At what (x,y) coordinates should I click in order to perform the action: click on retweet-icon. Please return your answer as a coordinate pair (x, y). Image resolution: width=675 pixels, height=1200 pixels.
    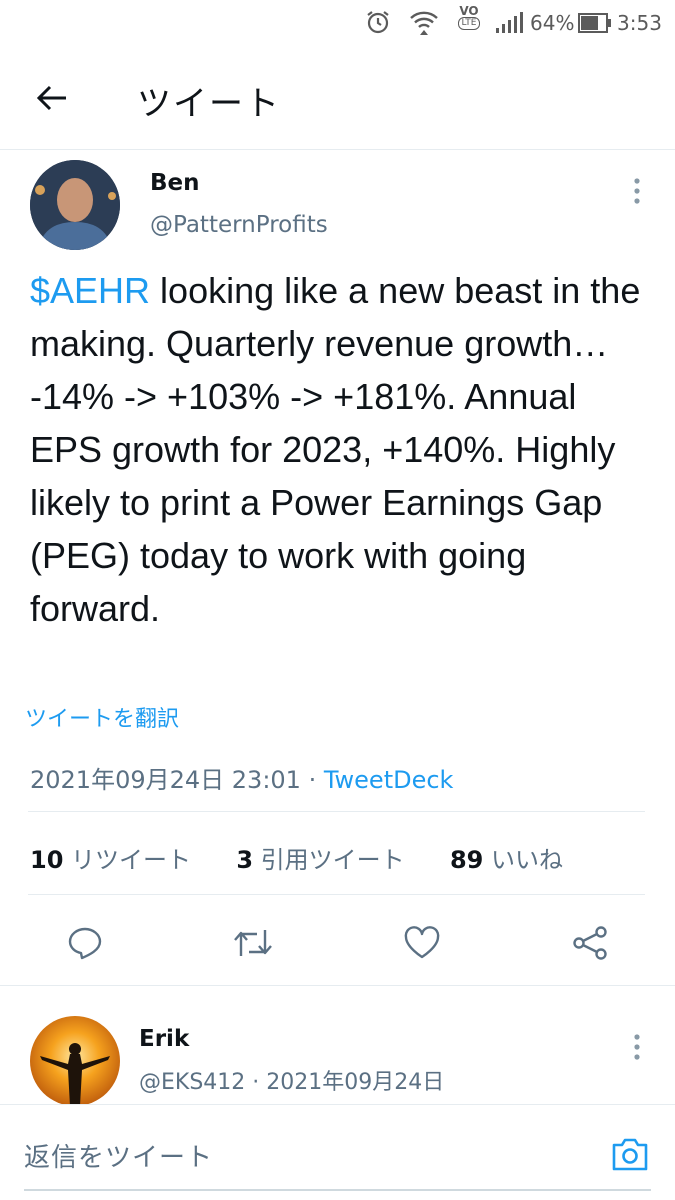
    Looking at the image, I should click on (253, 943).